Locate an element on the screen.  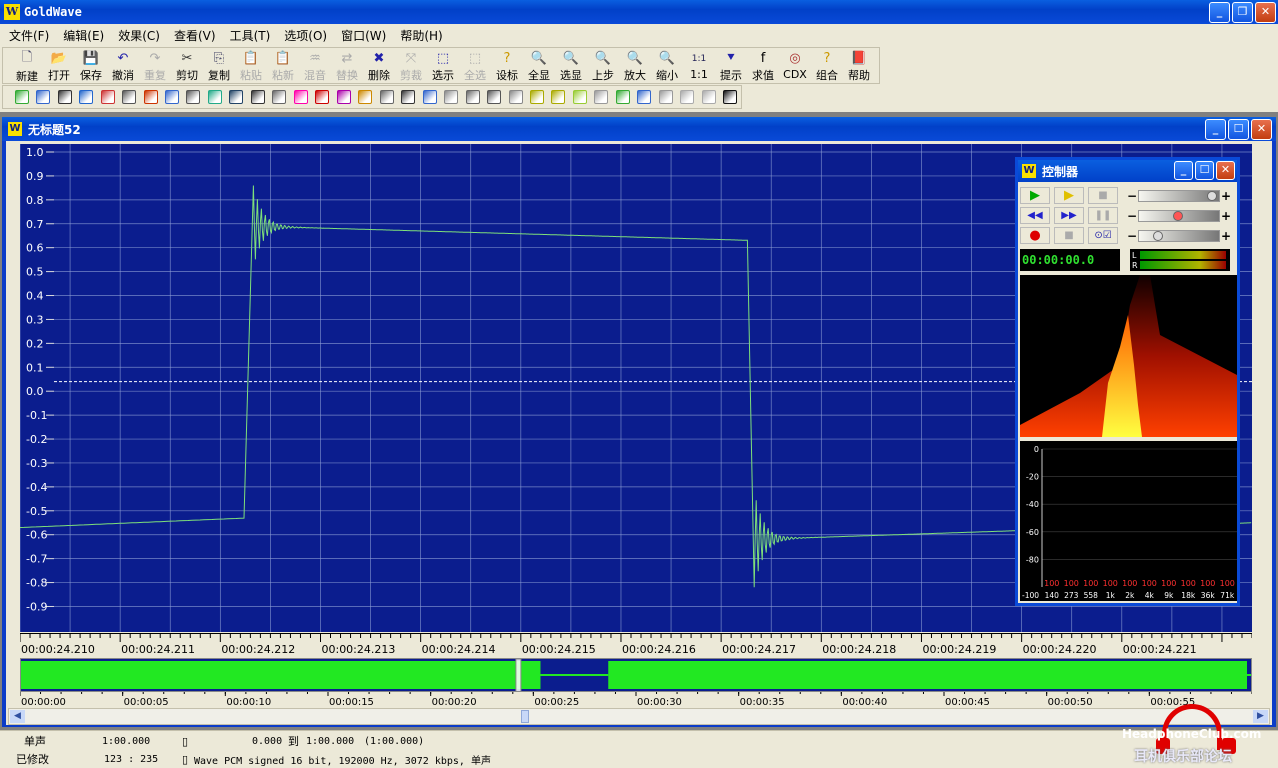
balance-slider: − + is located at coordinates (1179, 216).